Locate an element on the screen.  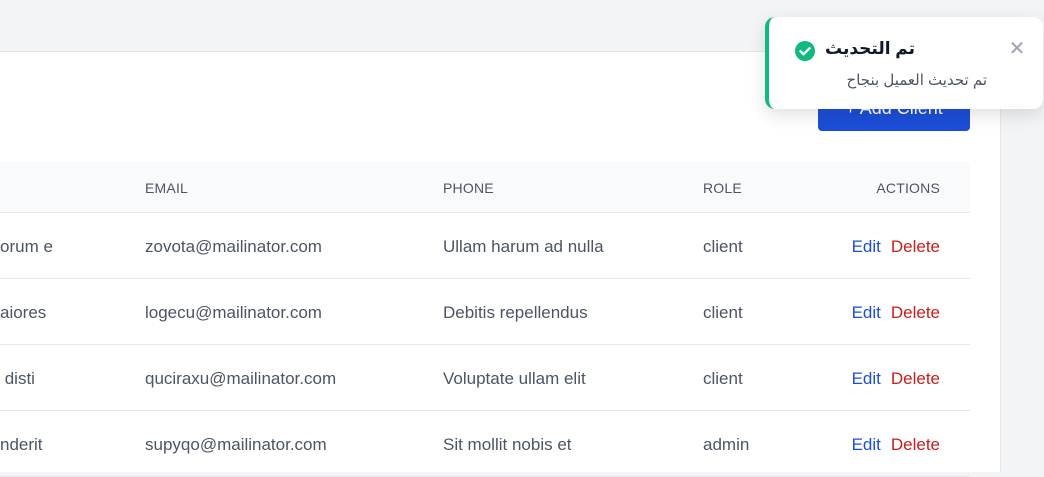
cell-name: nderit is located at coordinates (21, 444).